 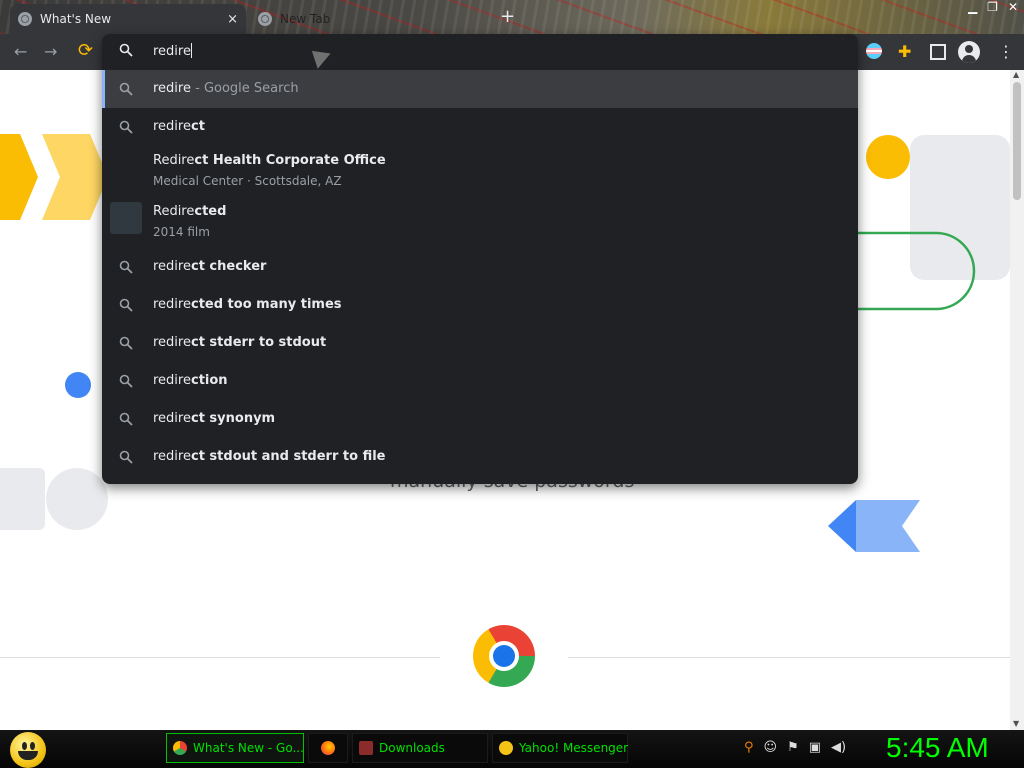 What do you see at coordinates (480, 127) in the screenshot?
I see `suggestion-item: redirect` at bounding box center [480, 127].